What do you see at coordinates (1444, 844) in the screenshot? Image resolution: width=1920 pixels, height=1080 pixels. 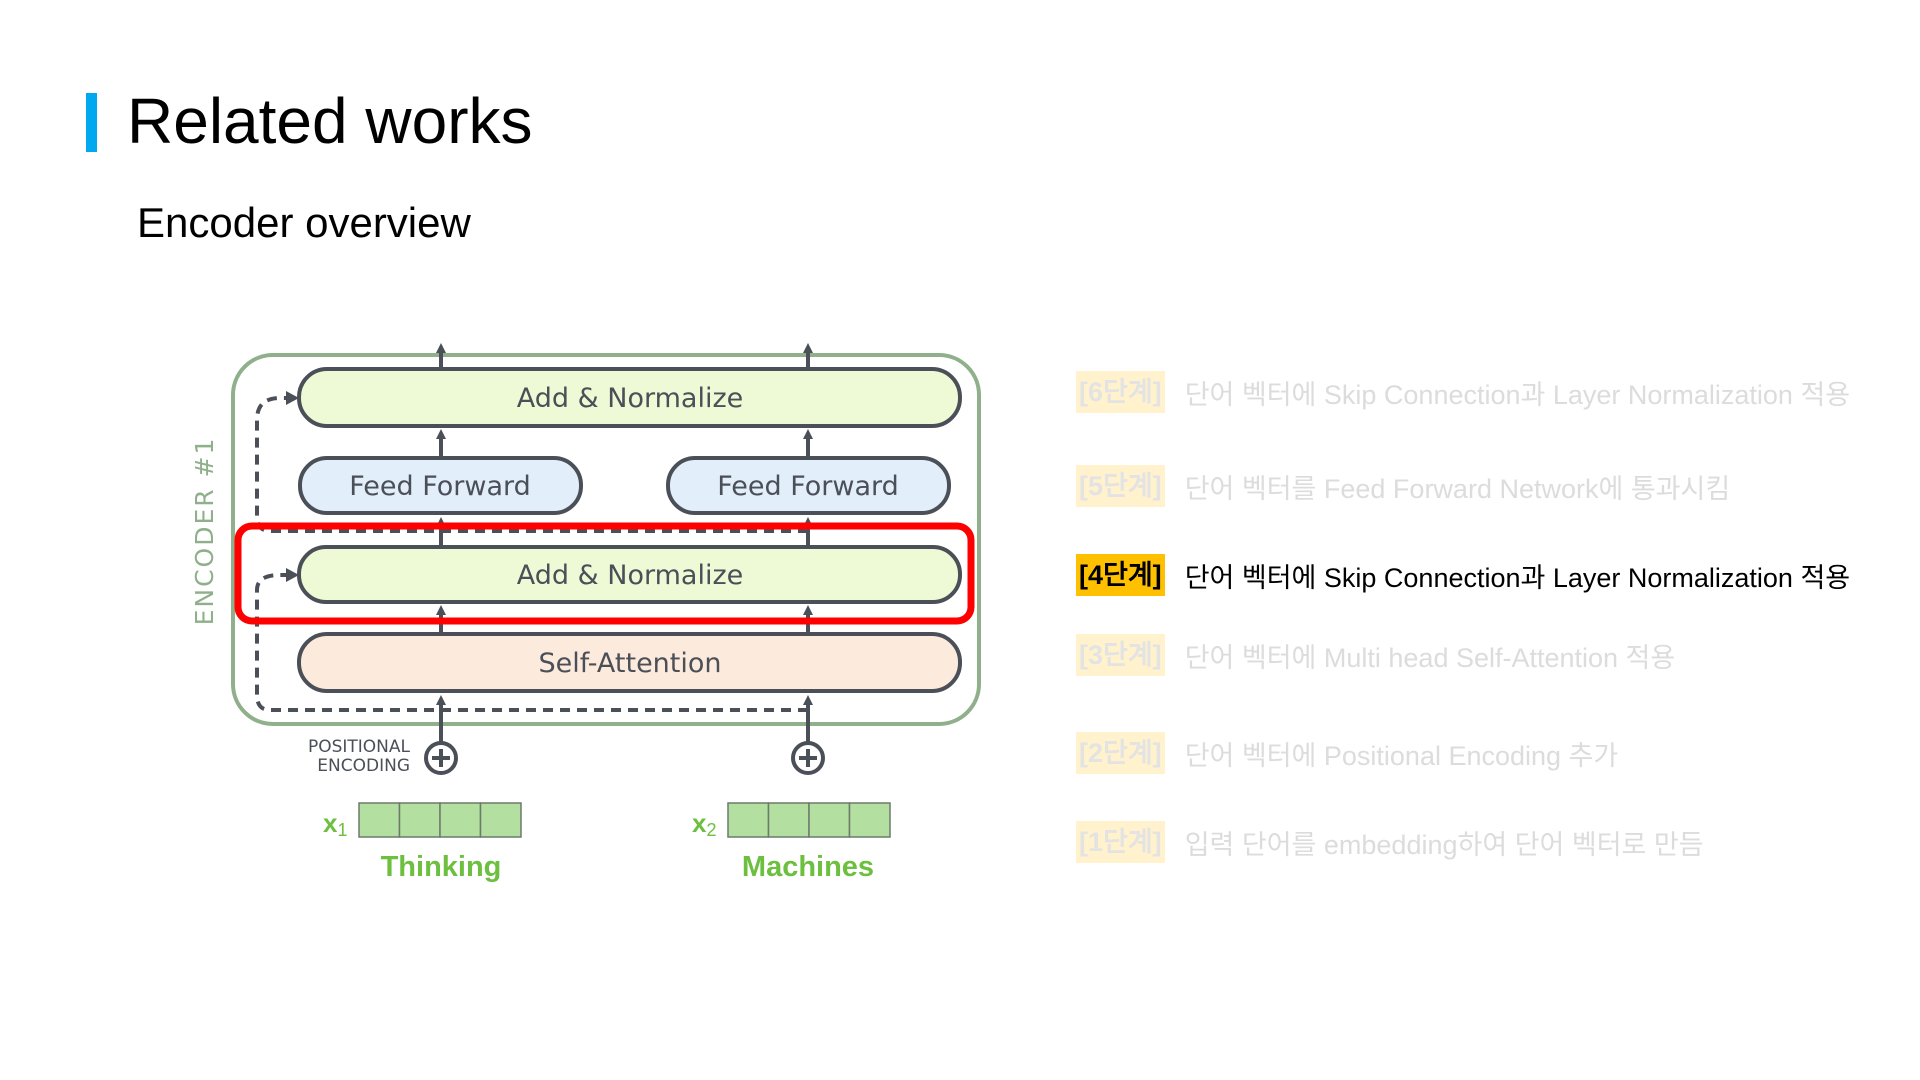 I see `step-text: 입력 단어를 embedding하여 단어 벡터로 만듬` at bounding box center [1444, 844].